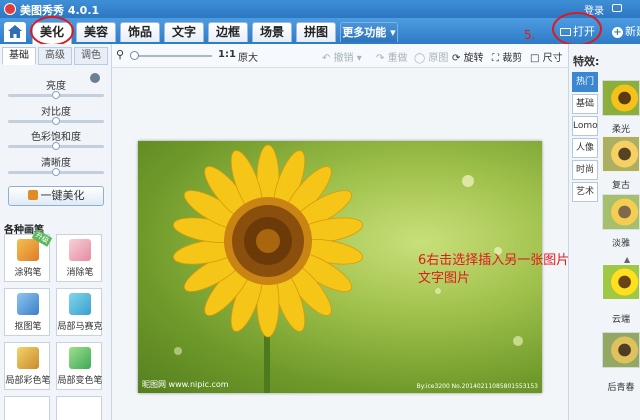 This screenshot has height=420, width=640. I want to click on image-toolbar: ⚲ 1:1 原大 ↶ 撤销 ▾ ↷ 重做 ◯ 原图 ⟳ 旋转 ⛶ 裁剪 □ 尺寸, so click(340, 56).